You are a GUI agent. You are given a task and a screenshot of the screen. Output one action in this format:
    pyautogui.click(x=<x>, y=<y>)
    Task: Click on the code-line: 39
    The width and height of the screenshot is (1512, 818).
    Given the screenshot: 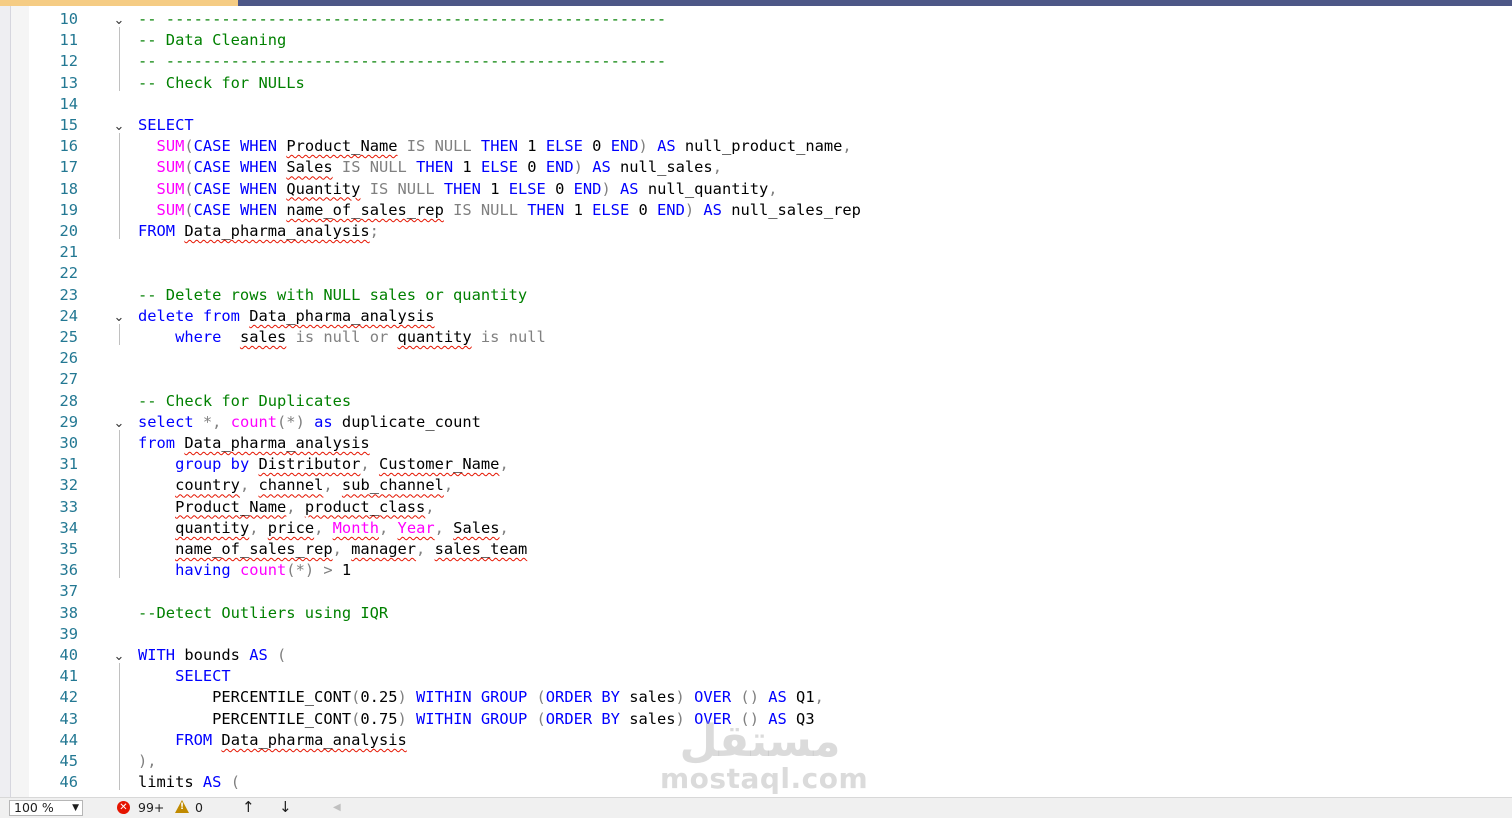 What is the action you would take?
    pyautogui.click(x=756, y=634)
    